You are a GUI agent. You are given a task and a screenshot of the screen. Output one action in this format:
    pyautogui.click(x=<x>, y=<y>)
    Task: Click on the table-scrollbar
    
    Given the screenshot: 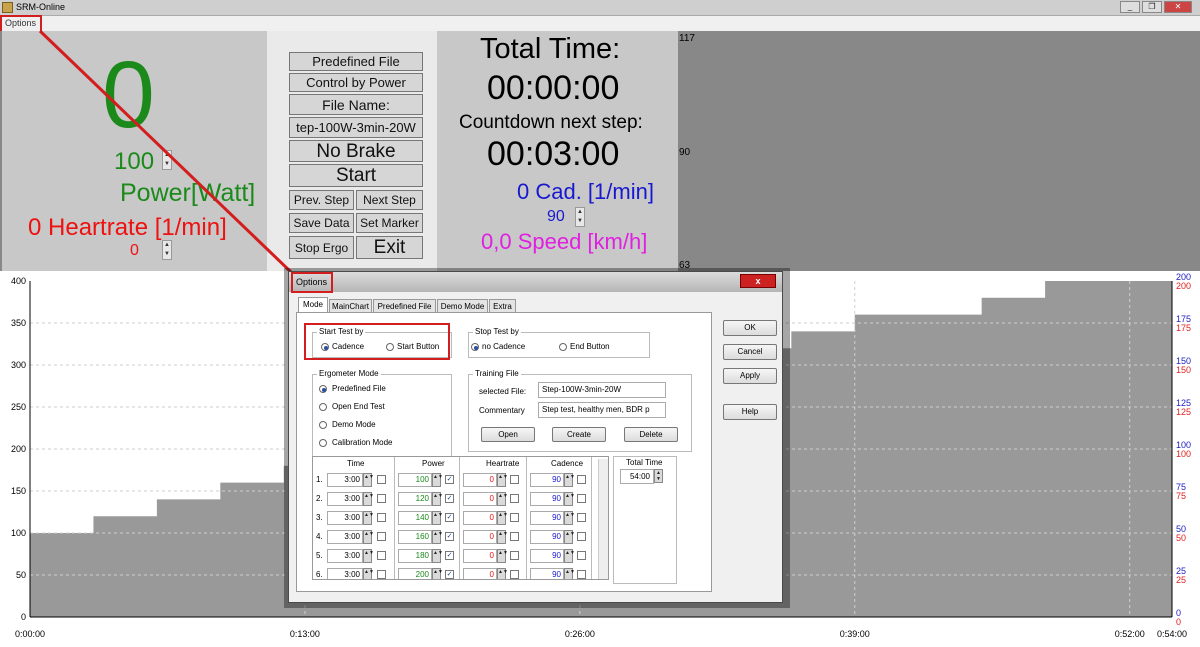 What is the action you would take?
    pyautogui.click(x=603, y=519)
    